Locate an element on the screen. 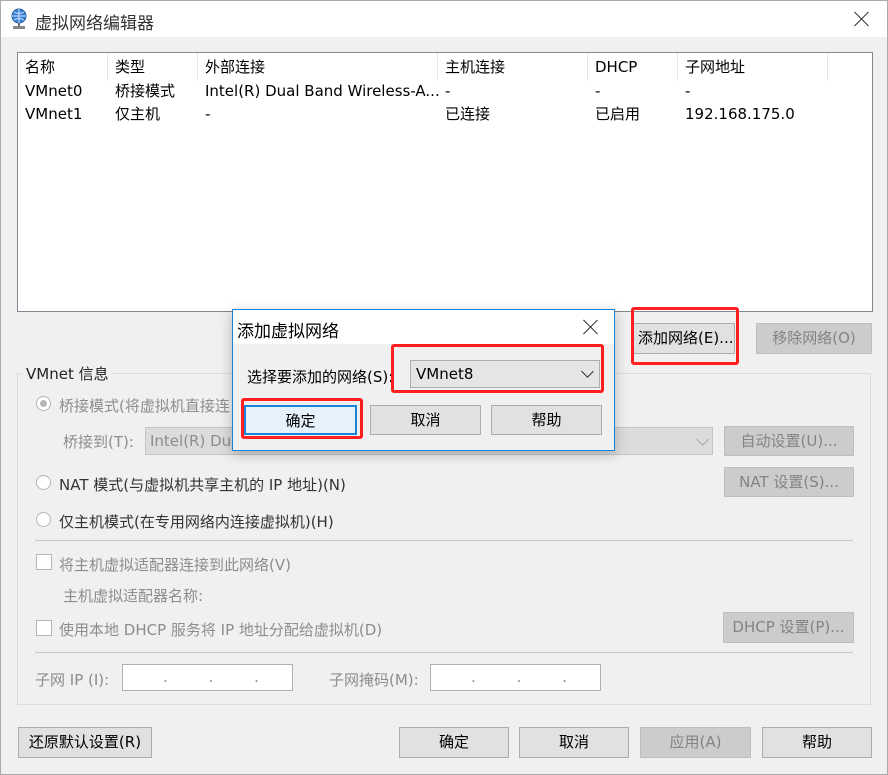 The width and height of the screenshot is (888, 775). nat-mode-label: NAT 模式(与虚拟机共享主机的 IP 地址)(N) is located at coordinates (202, 485).